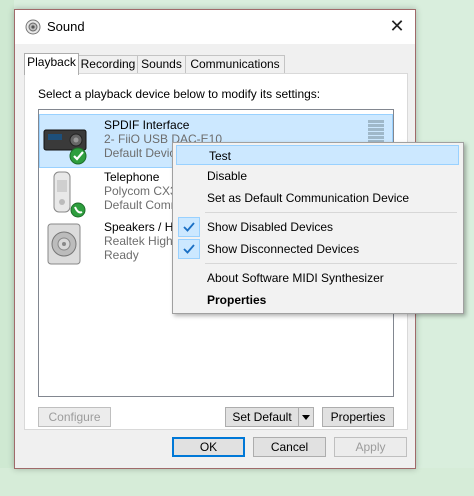  Describe the element at coordinates (227, 176) in the screenshot. I see `menu-item-label: Disable` at that location.